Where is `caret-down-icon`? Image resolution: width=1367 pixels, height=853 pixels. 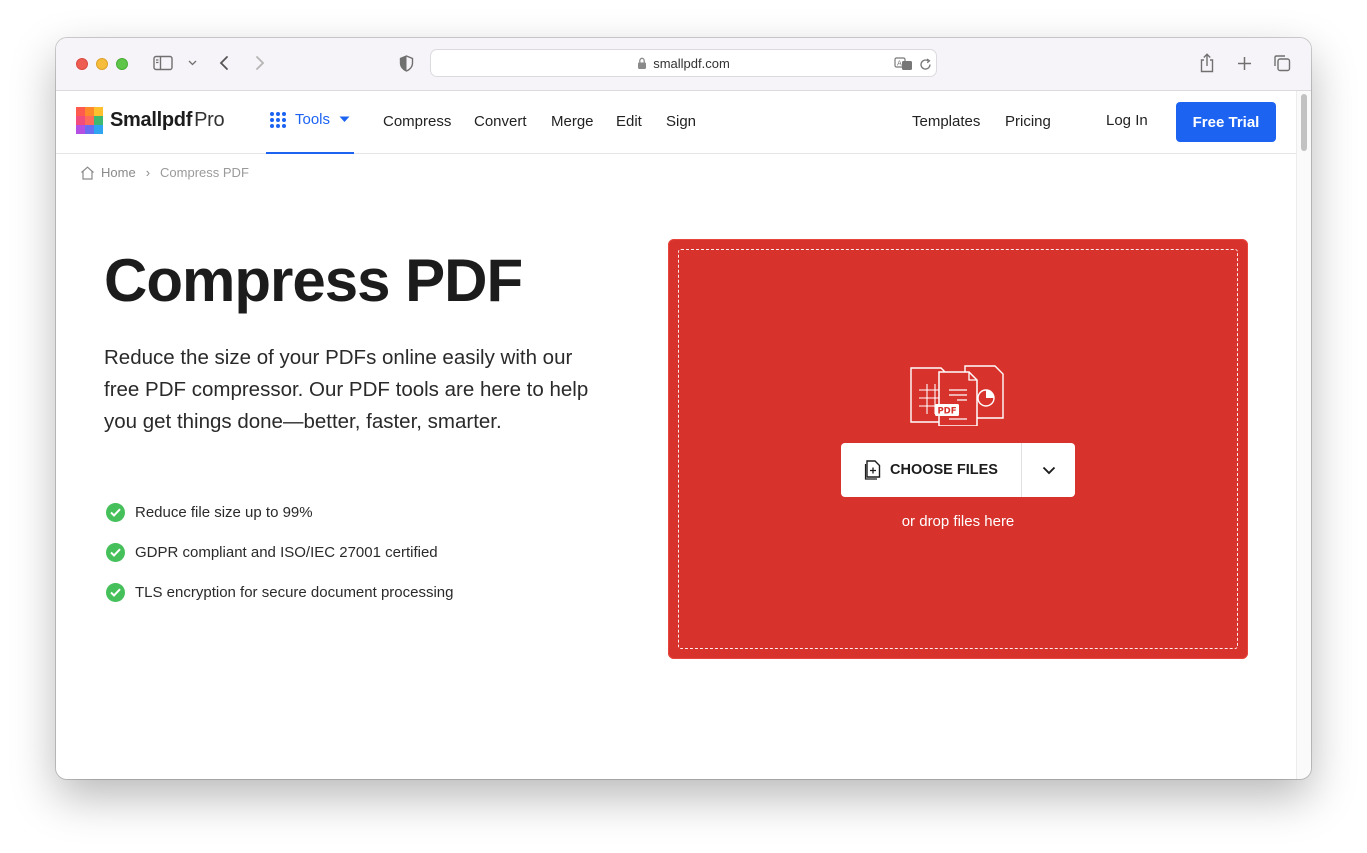 caret-down-icon is located at coordinates (344, 119).